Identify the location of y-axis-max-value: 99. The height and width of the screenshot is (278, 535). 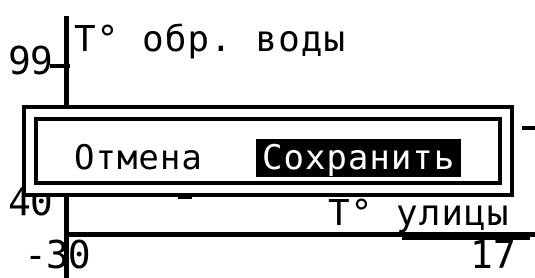
(30, 61).